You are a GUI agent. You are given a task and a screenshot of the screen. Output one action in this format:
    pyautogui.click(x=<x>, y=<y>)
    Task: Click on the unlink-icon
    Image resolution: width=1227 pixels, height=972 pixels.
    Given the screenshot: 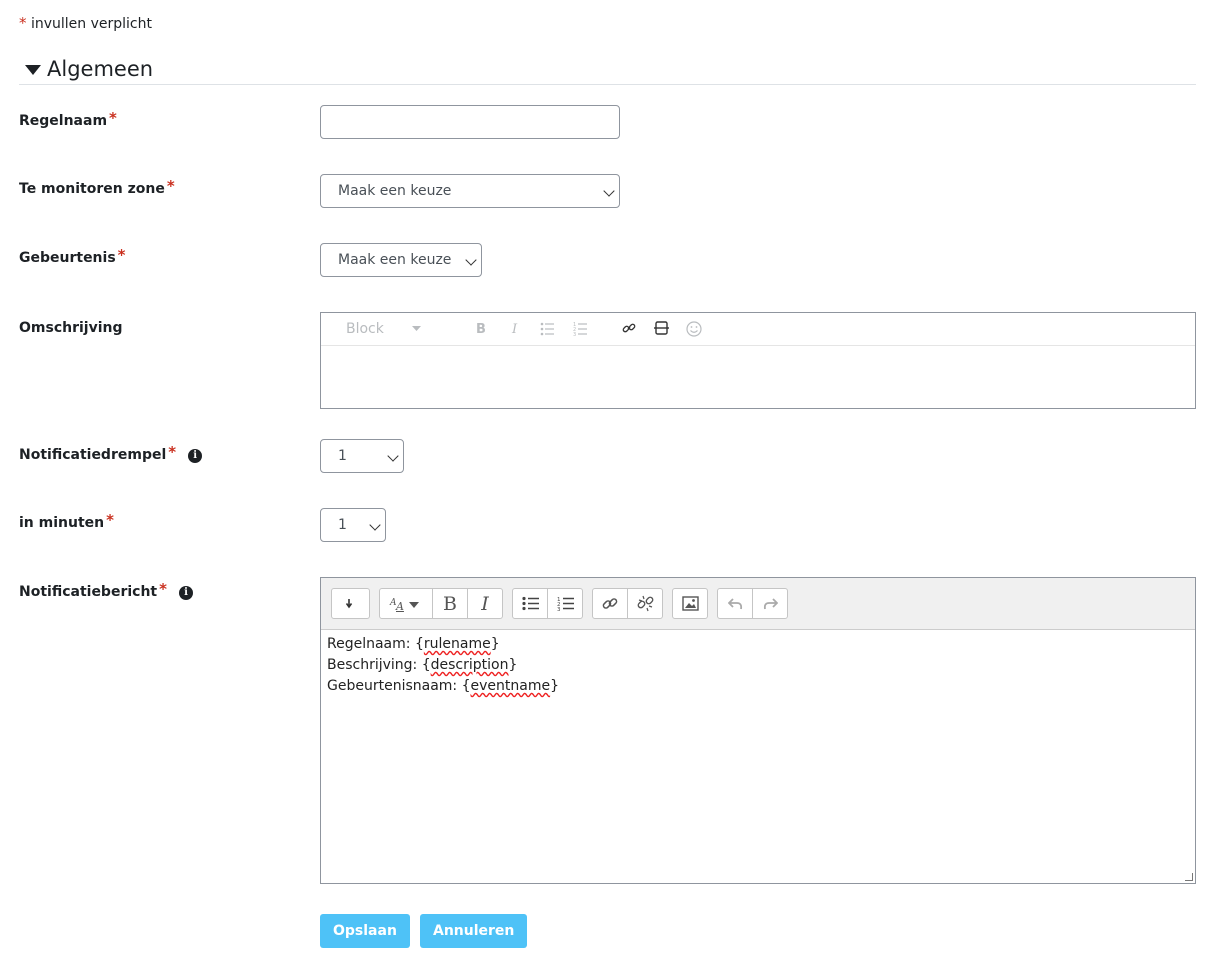 What is the action you would take?
    pyautogui.click(x=645, y=603)
    